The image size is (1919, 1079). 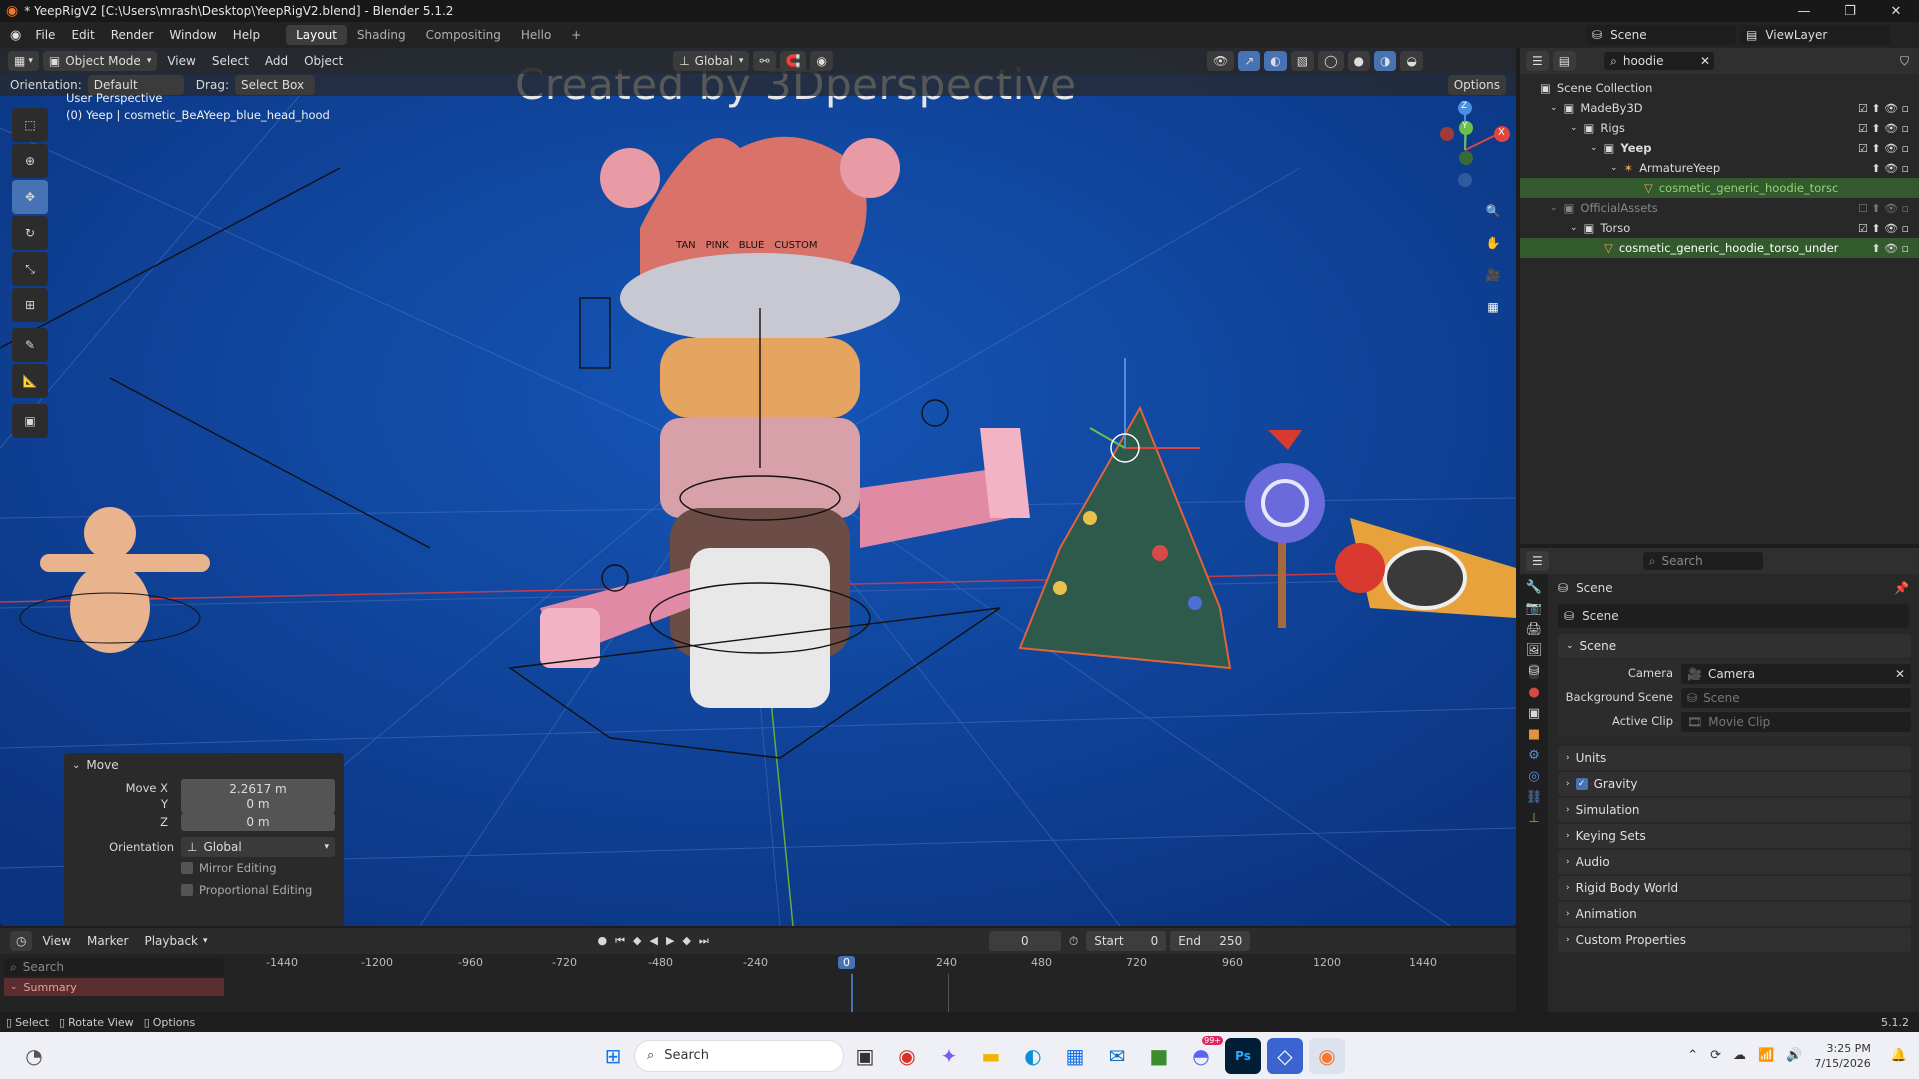 I want to click on operator-orientation-dropdown: ⊥ Global ▾, so click(x=258, y=847).